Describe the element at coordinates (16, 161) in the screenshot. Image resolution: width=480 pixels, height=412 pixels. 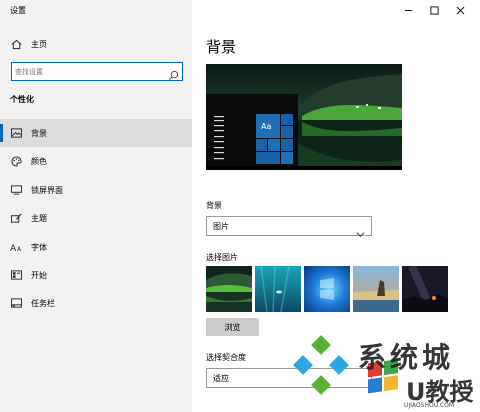
I see `palette-icon` at that location.